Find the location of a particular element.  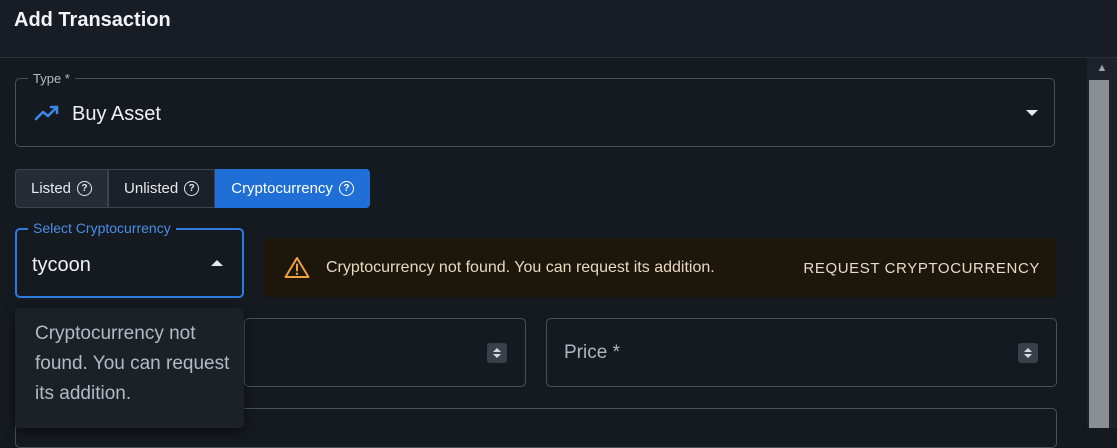

price-field: Price * is located at coordinates (801, 352).